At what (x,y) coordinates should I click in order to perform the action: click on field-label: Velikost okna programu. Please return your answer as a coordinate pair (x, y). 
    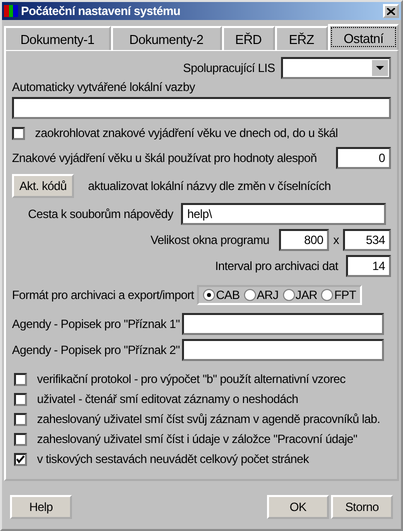
    Looking at the image, I should click on (210, 240).